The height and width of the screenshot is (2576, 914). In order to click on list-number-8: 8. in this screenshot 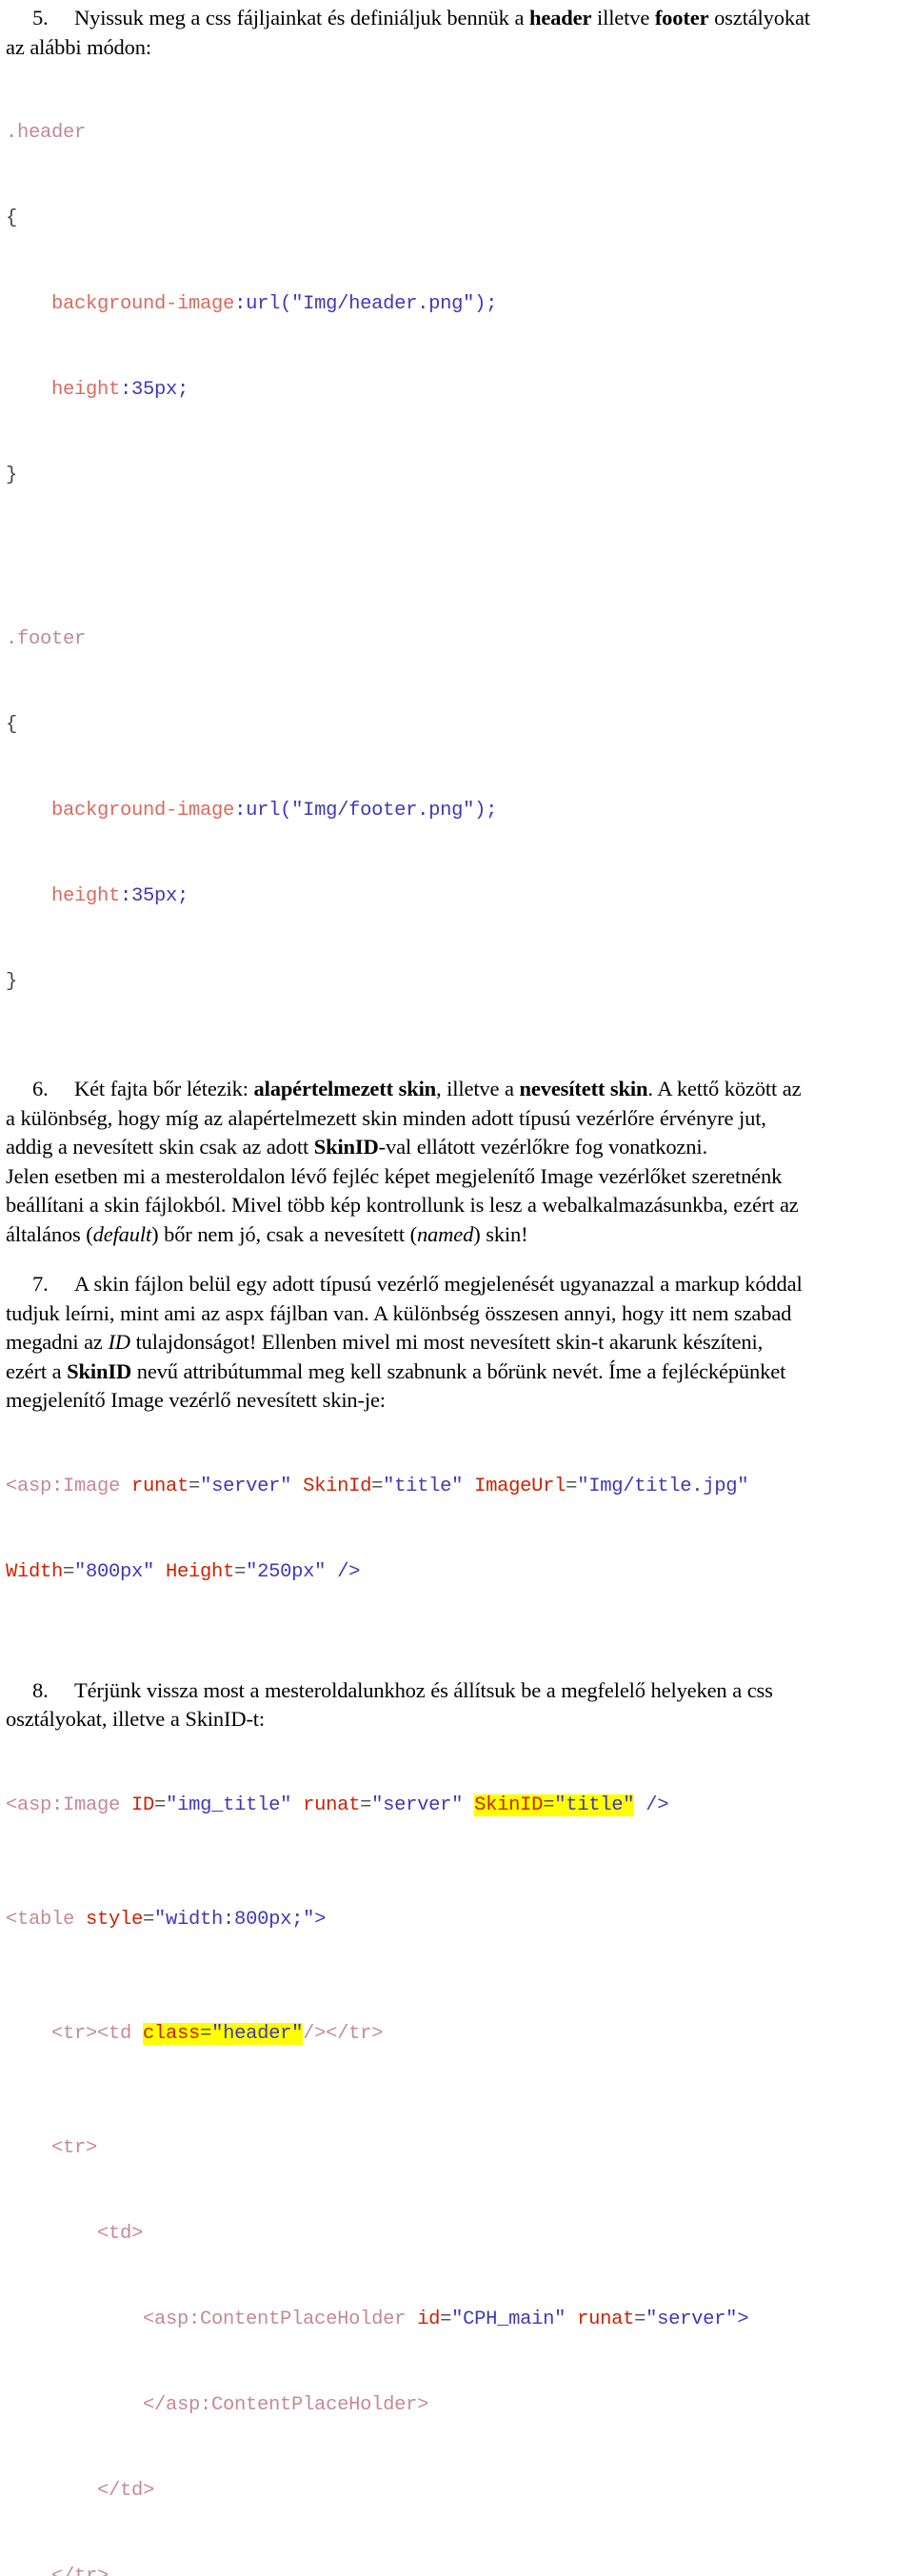, I will do `click(40, 1691)`.